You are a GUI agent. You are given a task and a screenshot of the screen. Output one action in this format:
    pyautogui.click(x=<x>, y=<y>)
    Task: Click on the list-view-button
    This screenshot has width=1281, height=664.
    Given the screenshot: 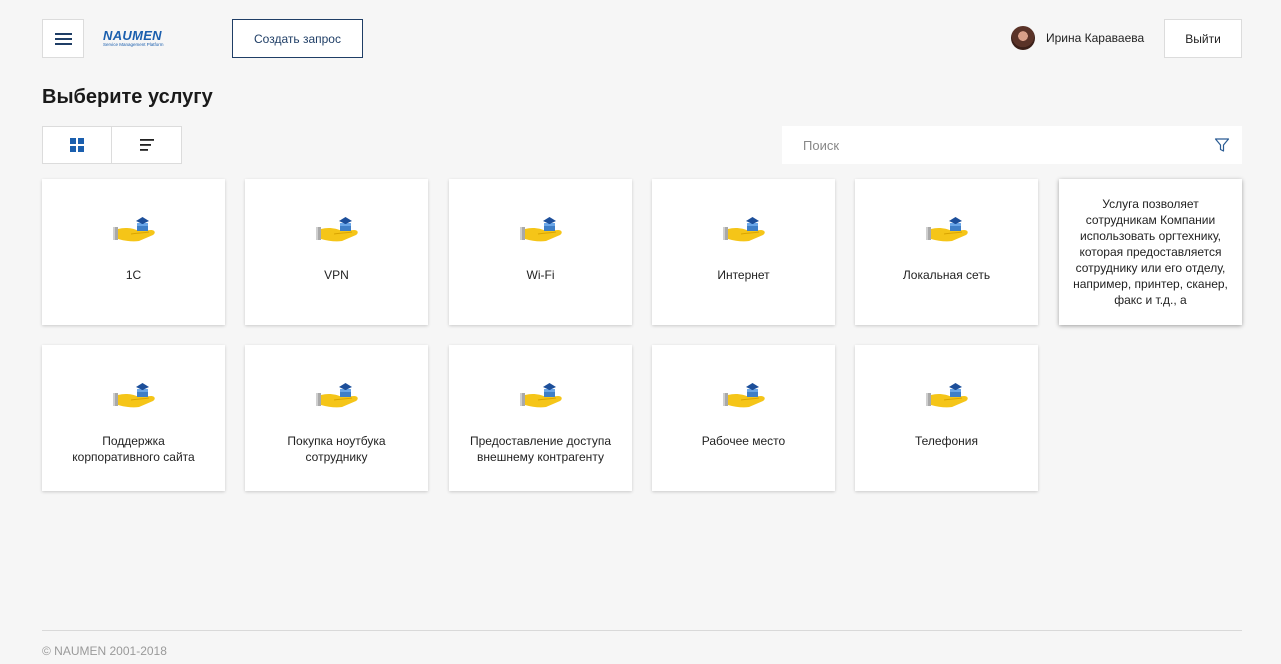 What is the action you would take?
    pyautogui.click(x=146, y=145)
    